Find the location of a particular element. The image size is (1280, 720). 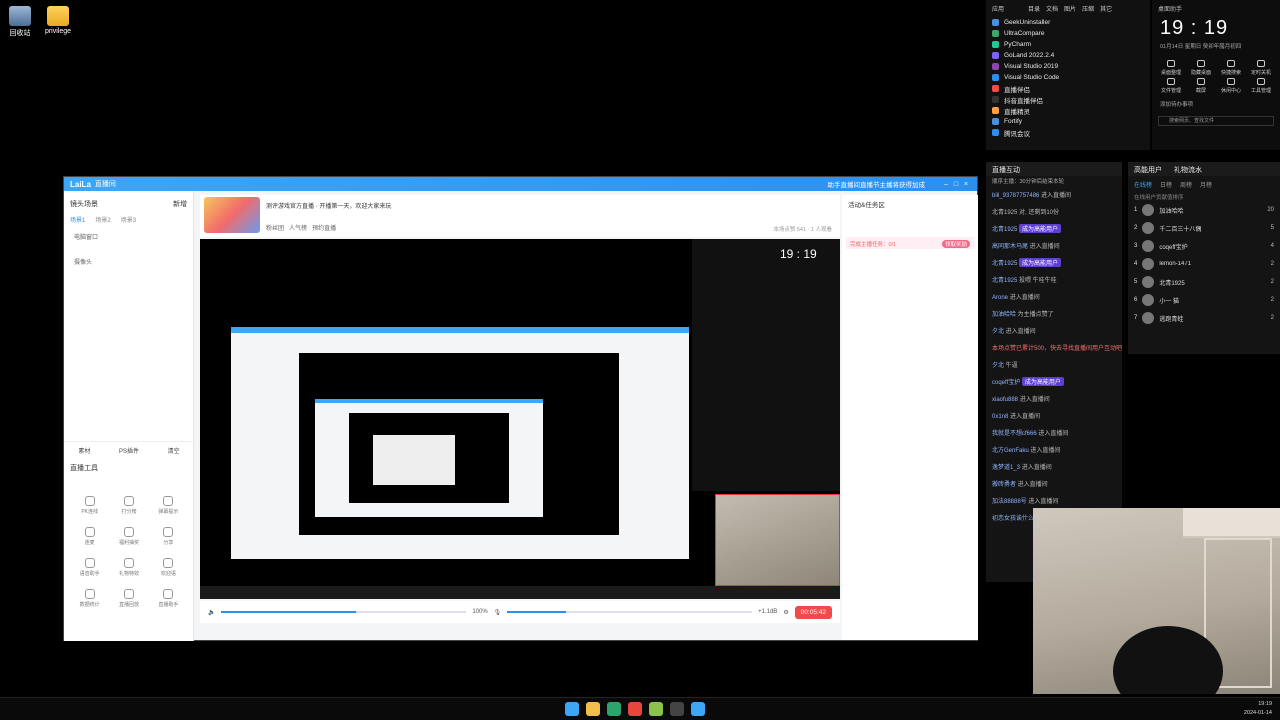

rank-tab: 日榜 is located at coordinates (1166, 184).